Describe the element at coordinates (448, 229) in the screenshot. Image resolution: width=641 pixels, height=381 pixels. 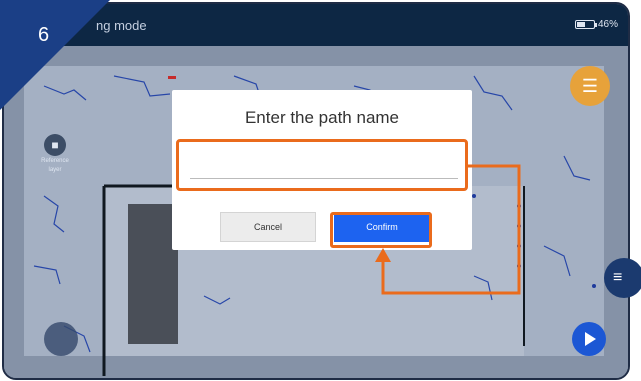
I see `annotation-arrow` at that location.